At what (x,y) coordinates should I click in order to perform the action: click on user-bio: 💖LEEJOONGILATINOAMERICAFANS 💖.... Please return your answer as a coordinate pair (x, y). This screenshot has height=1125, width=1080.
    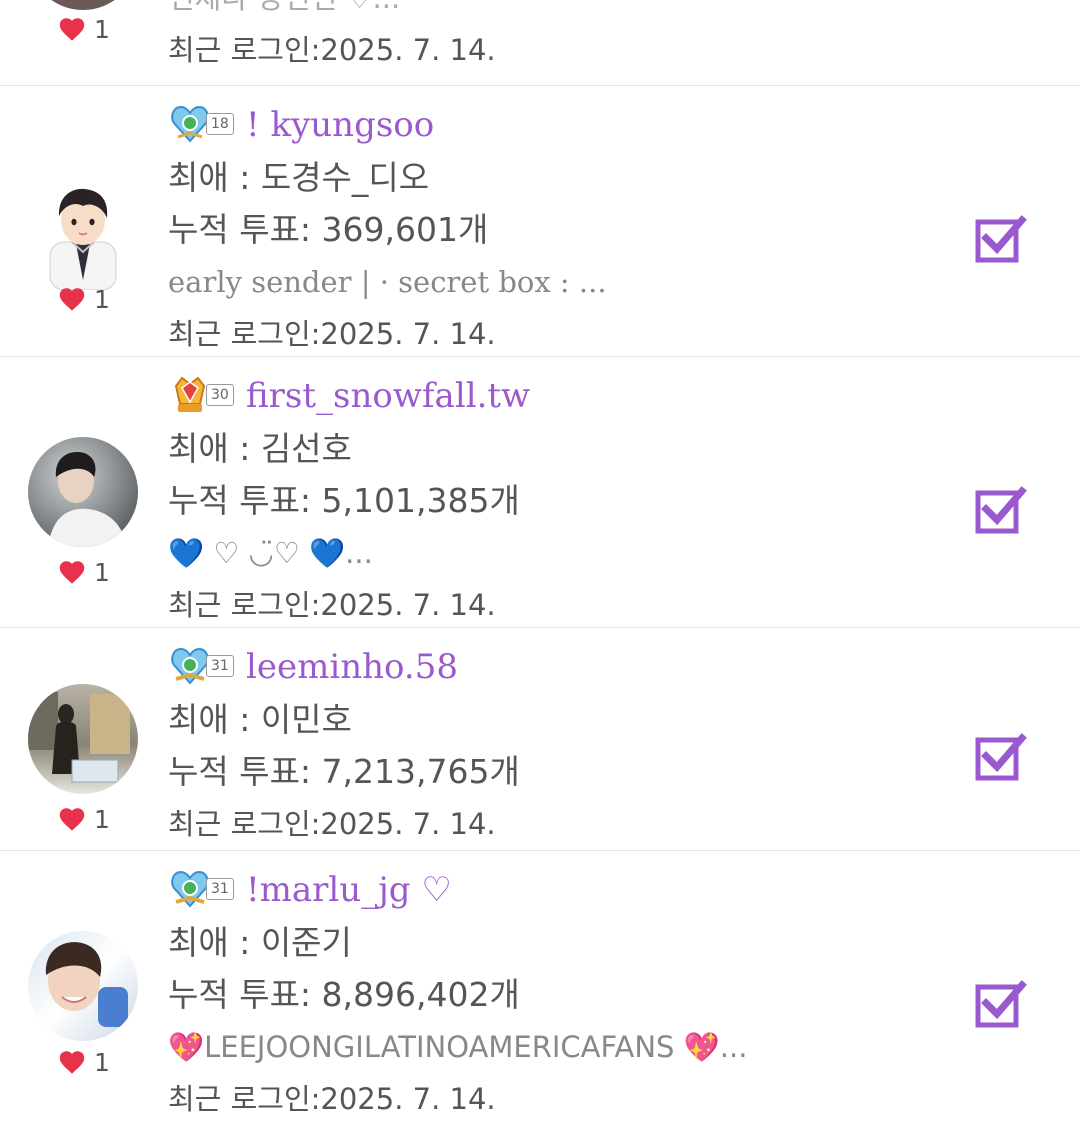
    Looking at the image, I should click on (458, 1047).